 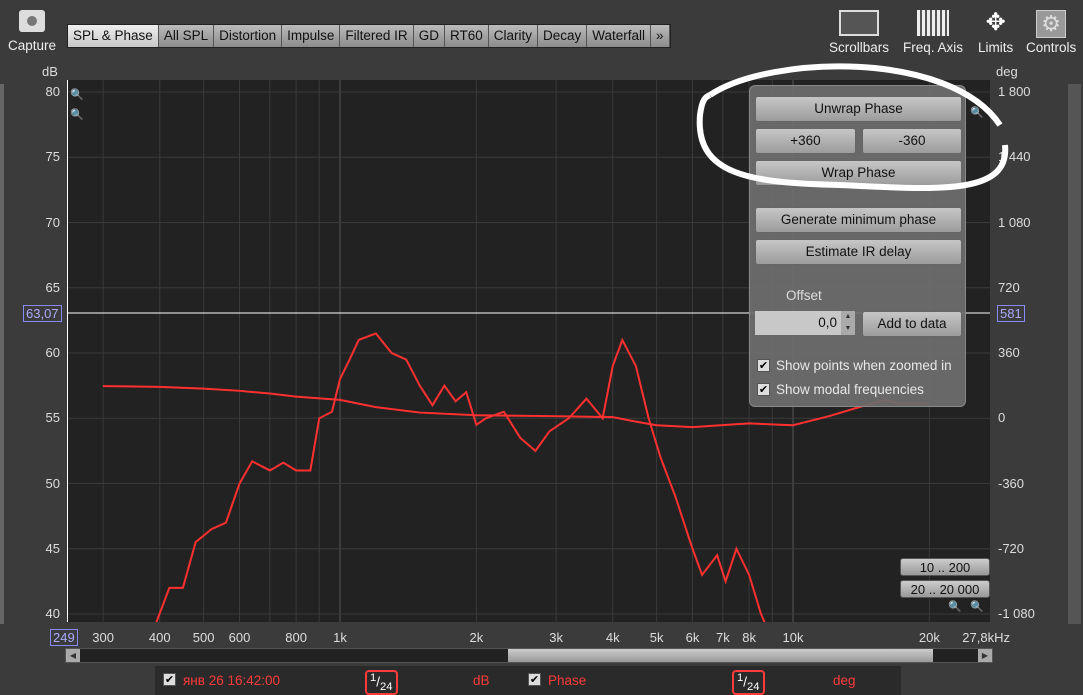 What do you see at coordinates (377, 36) in the screenshot?
I see `tab-4: Filtered IR` at bounding box center [377, 36].